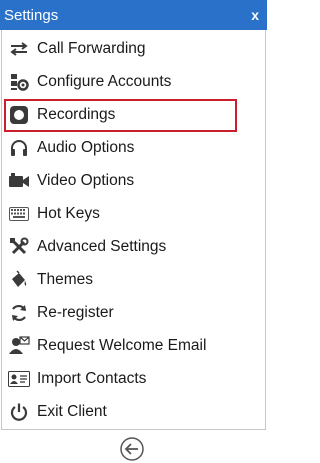  What do you see at coordinates (133, 279) in the screenshot?
I see `menu-item-themes: Themes` at bounding box center [133, 279].